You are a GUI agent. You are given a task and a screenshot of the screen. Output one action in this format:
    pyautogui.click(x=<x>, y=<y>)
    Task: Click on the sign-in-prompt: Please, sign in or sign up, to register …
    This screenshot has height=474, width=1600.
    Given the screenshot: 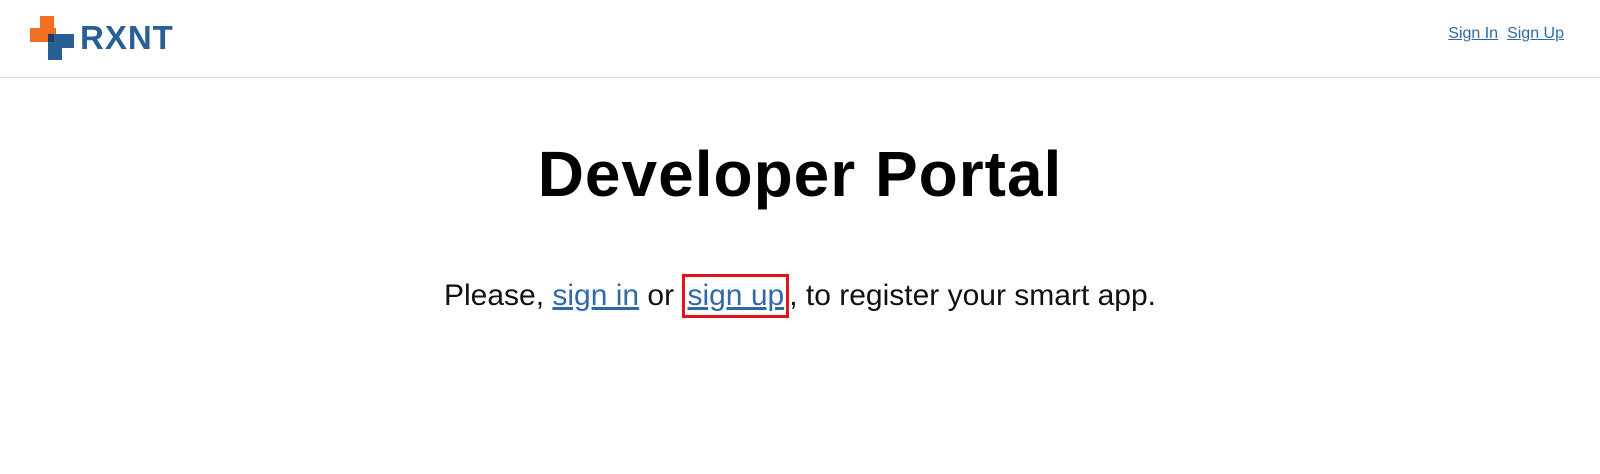 What is the action you would take?
    pyautogui.click(x=800, y=296)
    